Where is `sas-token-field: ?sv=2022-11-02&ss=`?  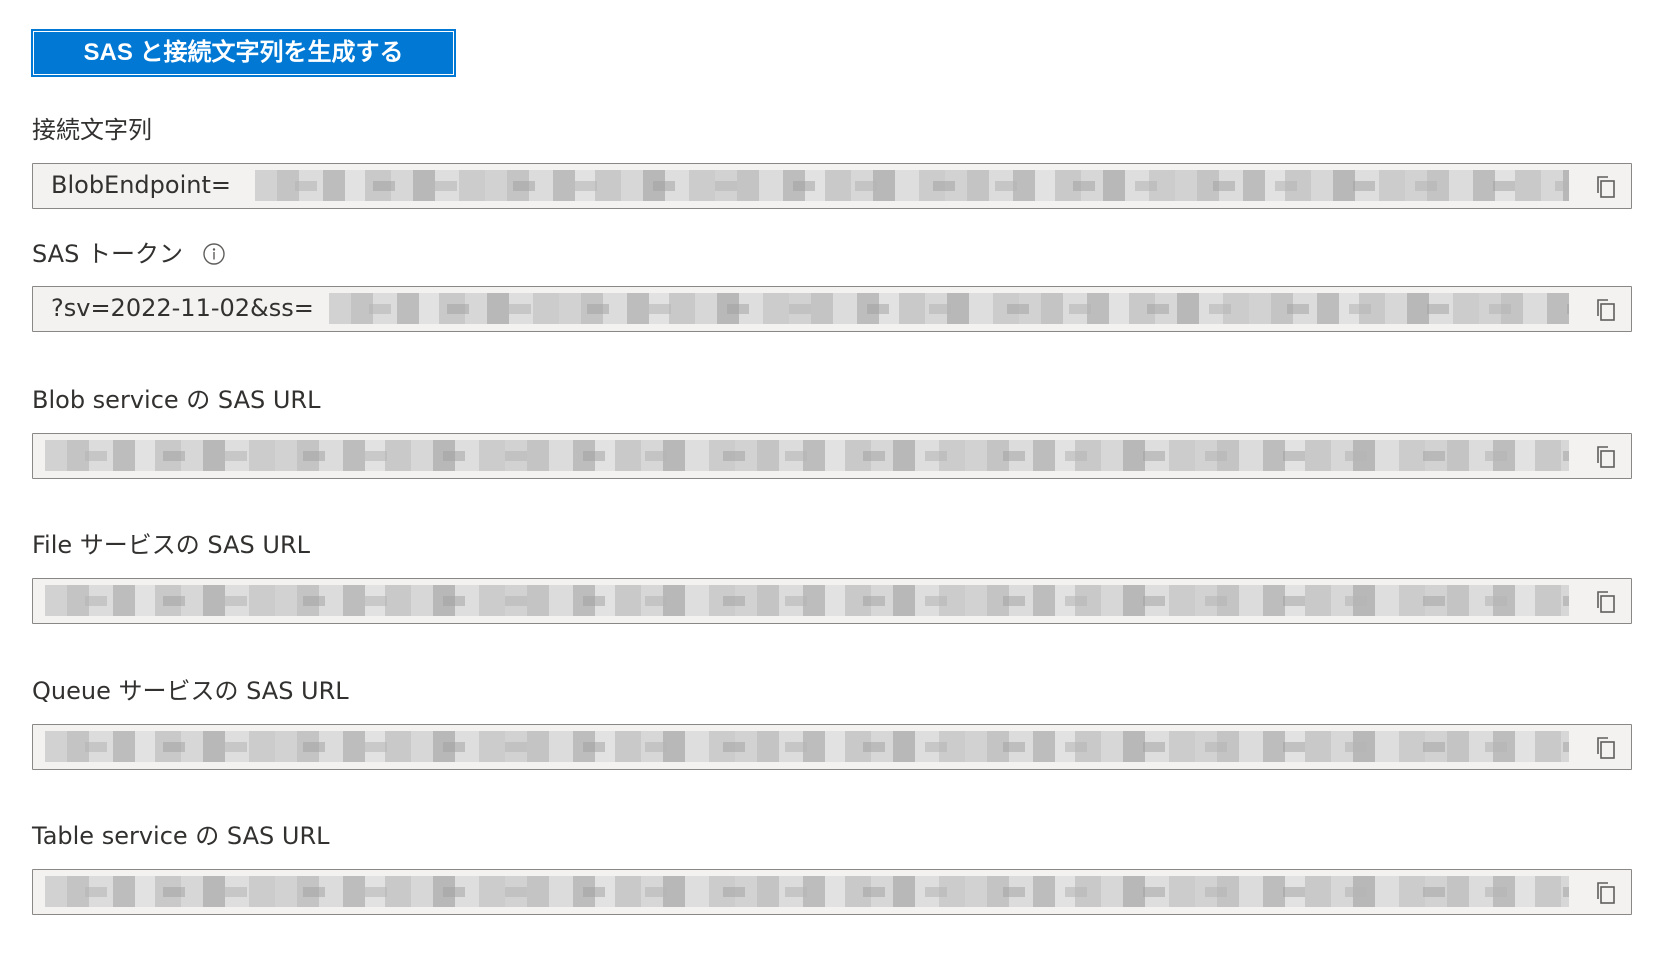 sas-token-field: ?sv=2022-11-02&ss= is located at coordinates (832, 309).